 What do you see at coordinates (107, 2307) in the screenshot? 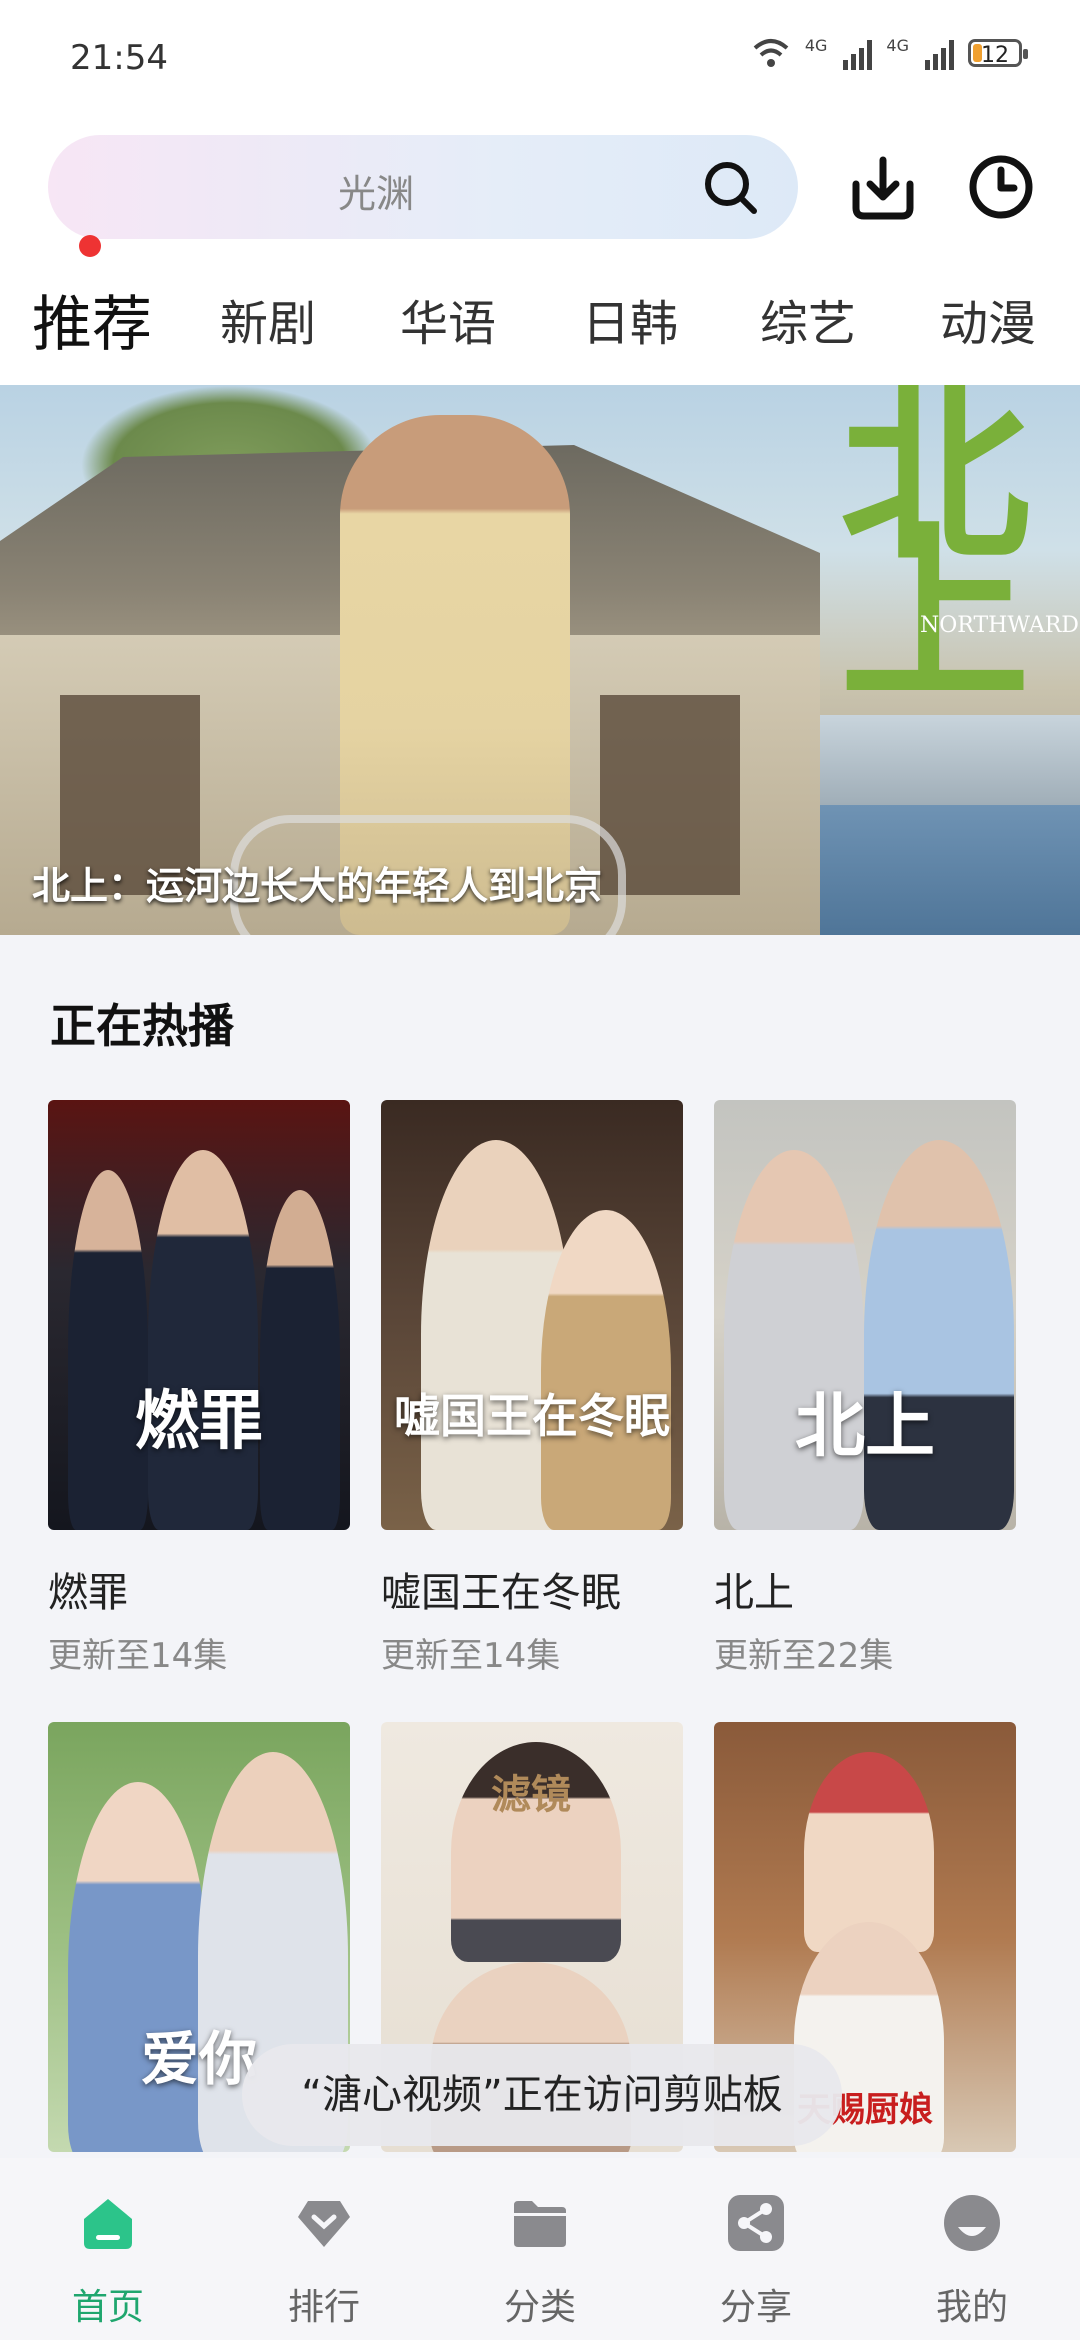
I see `nav-home-label: 首页` at bounding box center [107, 2307].